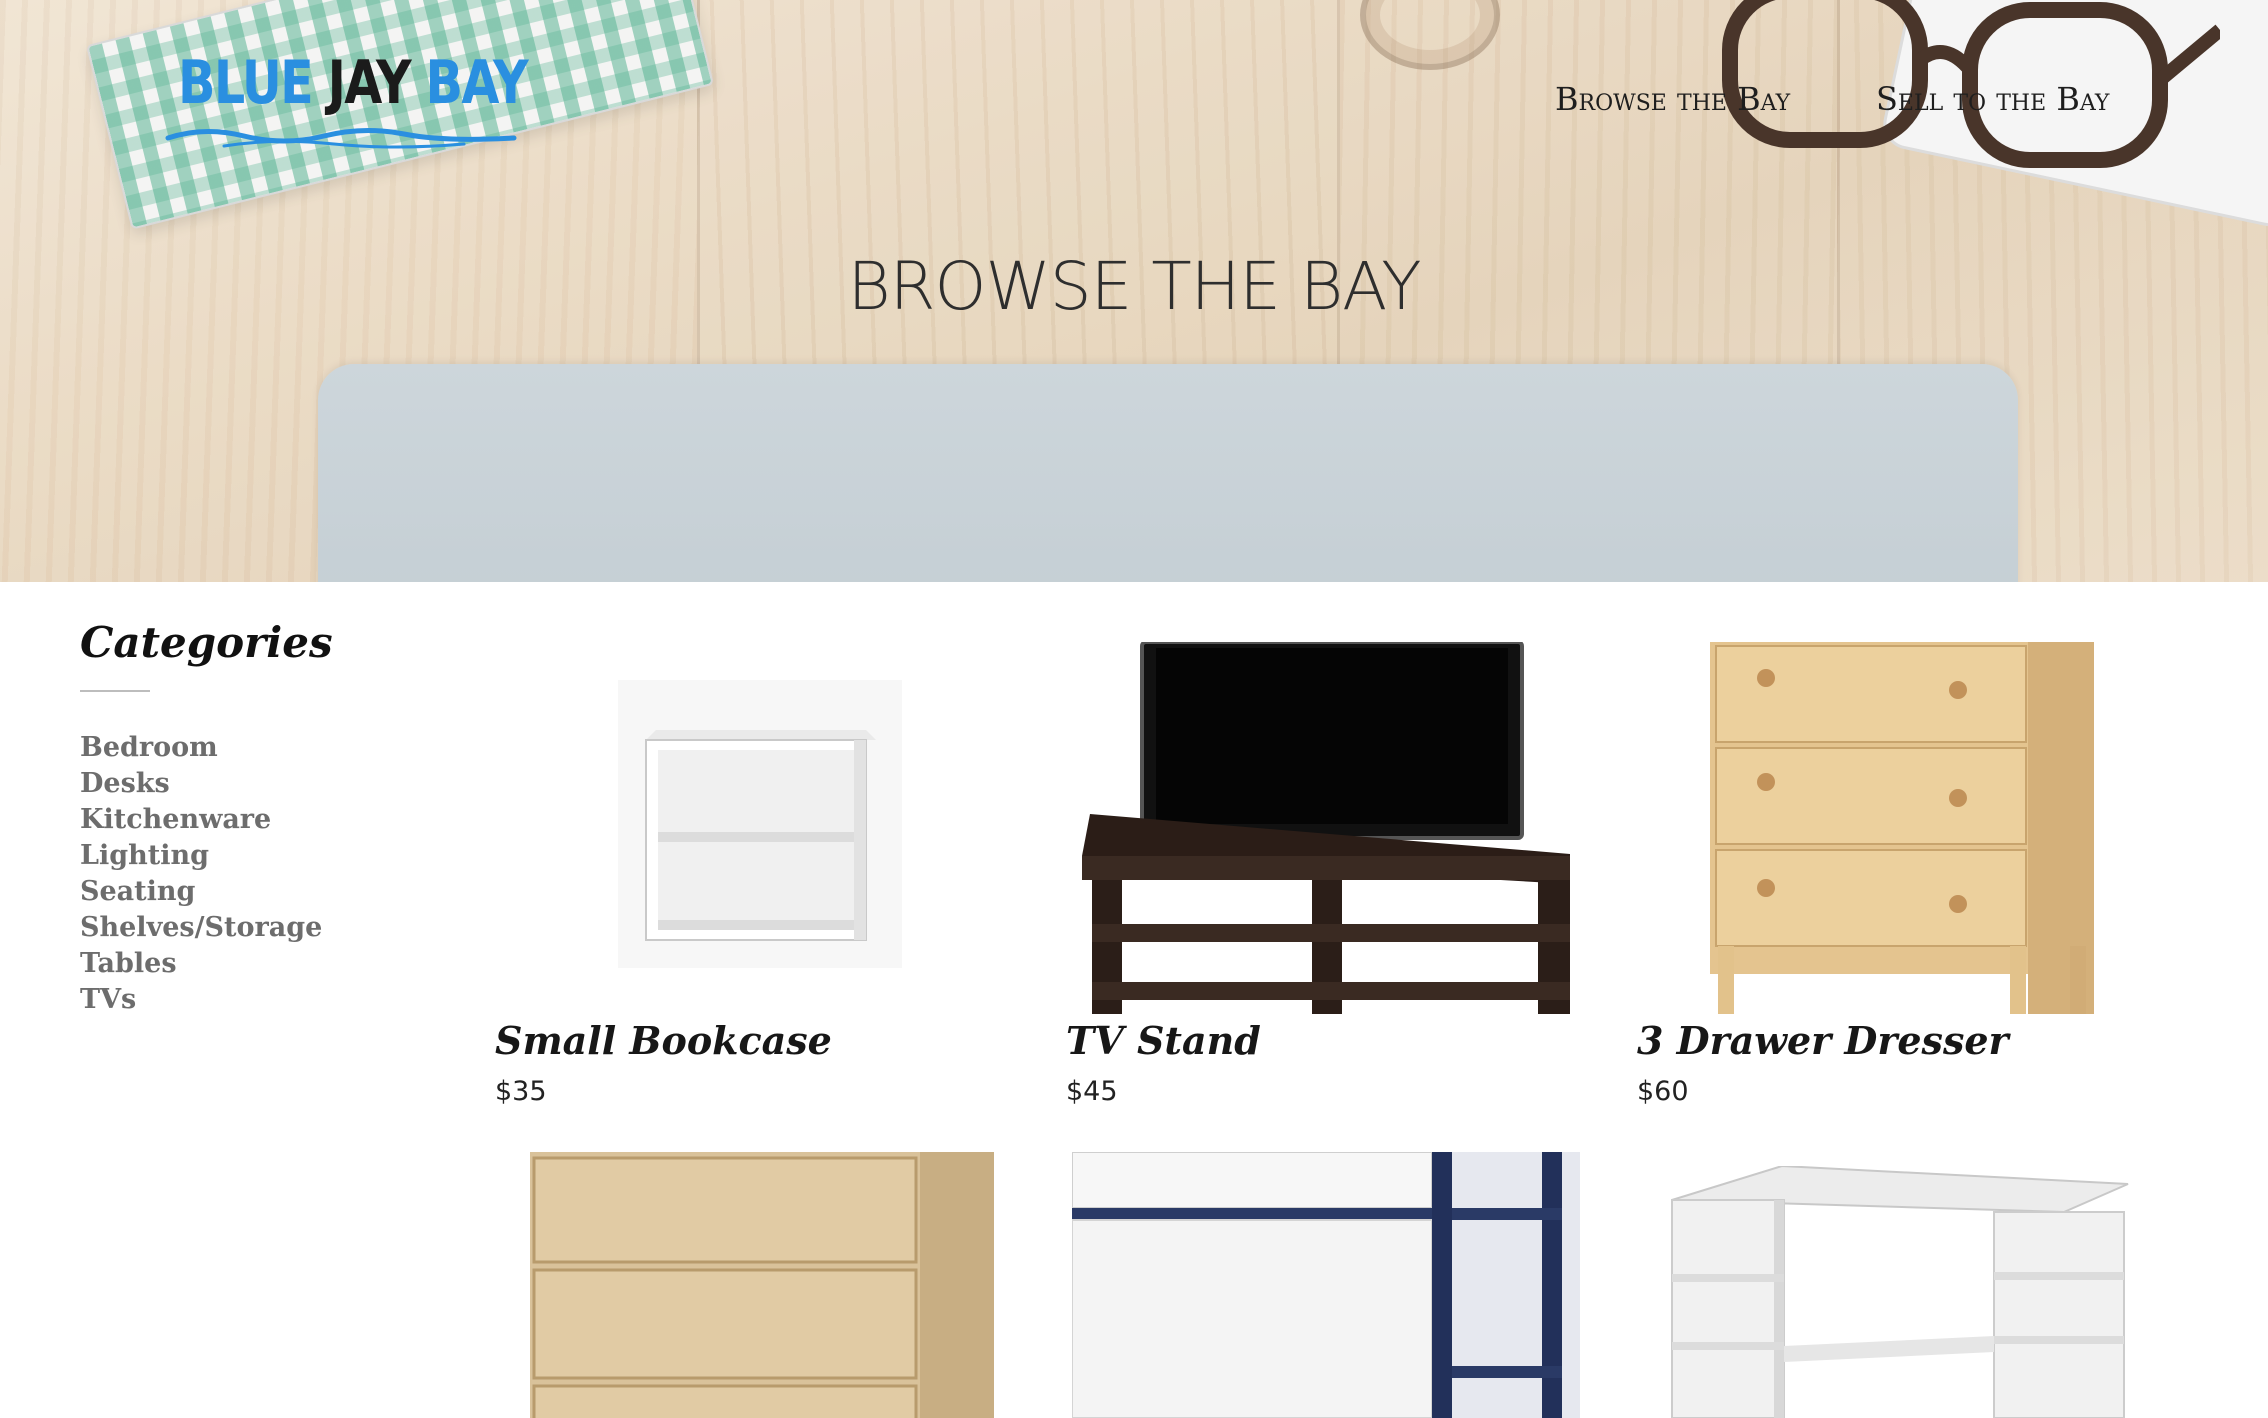 The width and height of the screenshot is (2268, 1418). I want to click on site-logo: BLUE JAY BAY, so click(346, 99).